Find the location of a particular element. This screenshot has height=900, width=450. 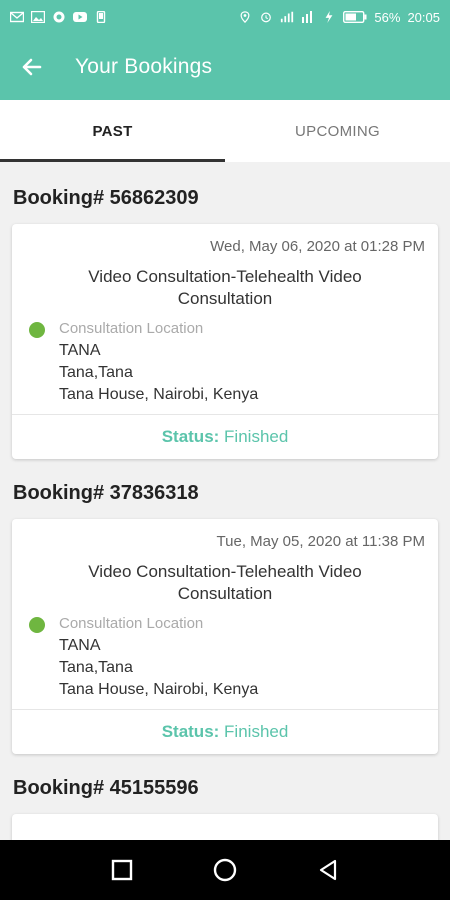

circle-app-icon is located at coordinates (59, 17).